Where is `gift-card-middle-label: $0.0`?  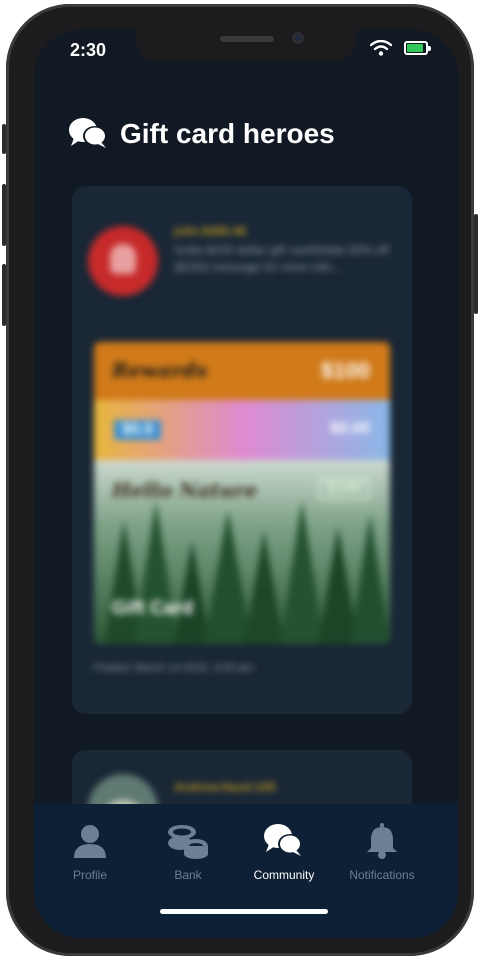 gift-card-middle-label: $0.0 is located at coordinates (138, 430).